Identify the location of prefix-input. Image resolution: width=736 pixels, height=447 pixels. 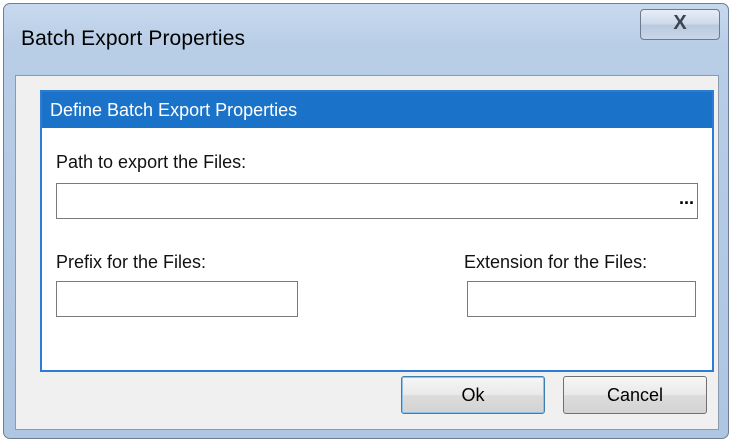
(177, 299).